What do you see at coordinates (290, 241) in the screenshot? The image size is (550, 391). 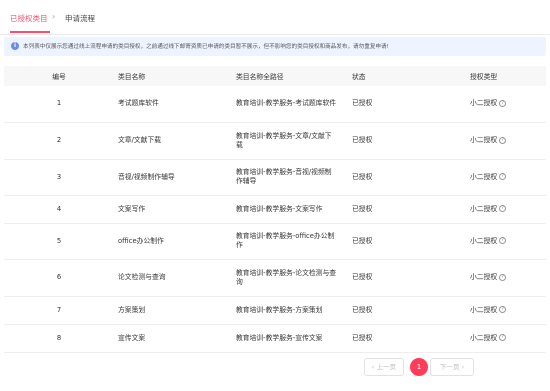 I see `cell-path: 教育培训-教学服务-office办公制作` at bounding box center [290, 241].